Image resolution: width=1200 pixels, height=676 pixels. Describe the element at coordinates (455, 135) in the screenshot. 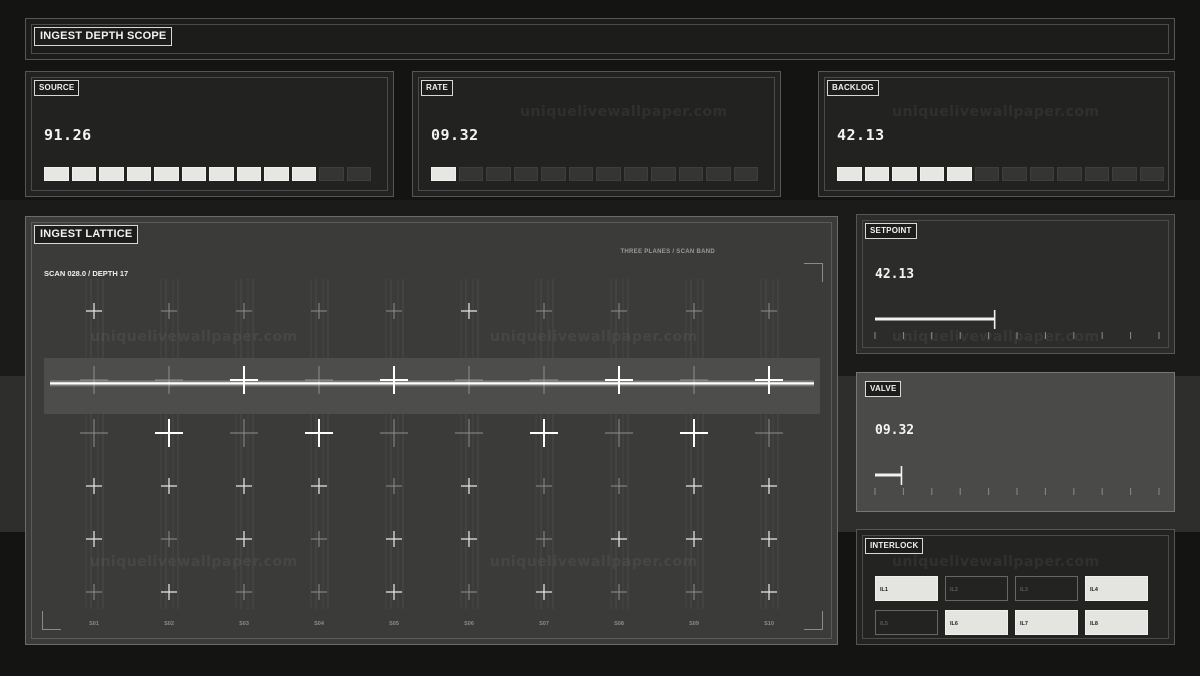

I see `metric-value: 09.32` at that location.